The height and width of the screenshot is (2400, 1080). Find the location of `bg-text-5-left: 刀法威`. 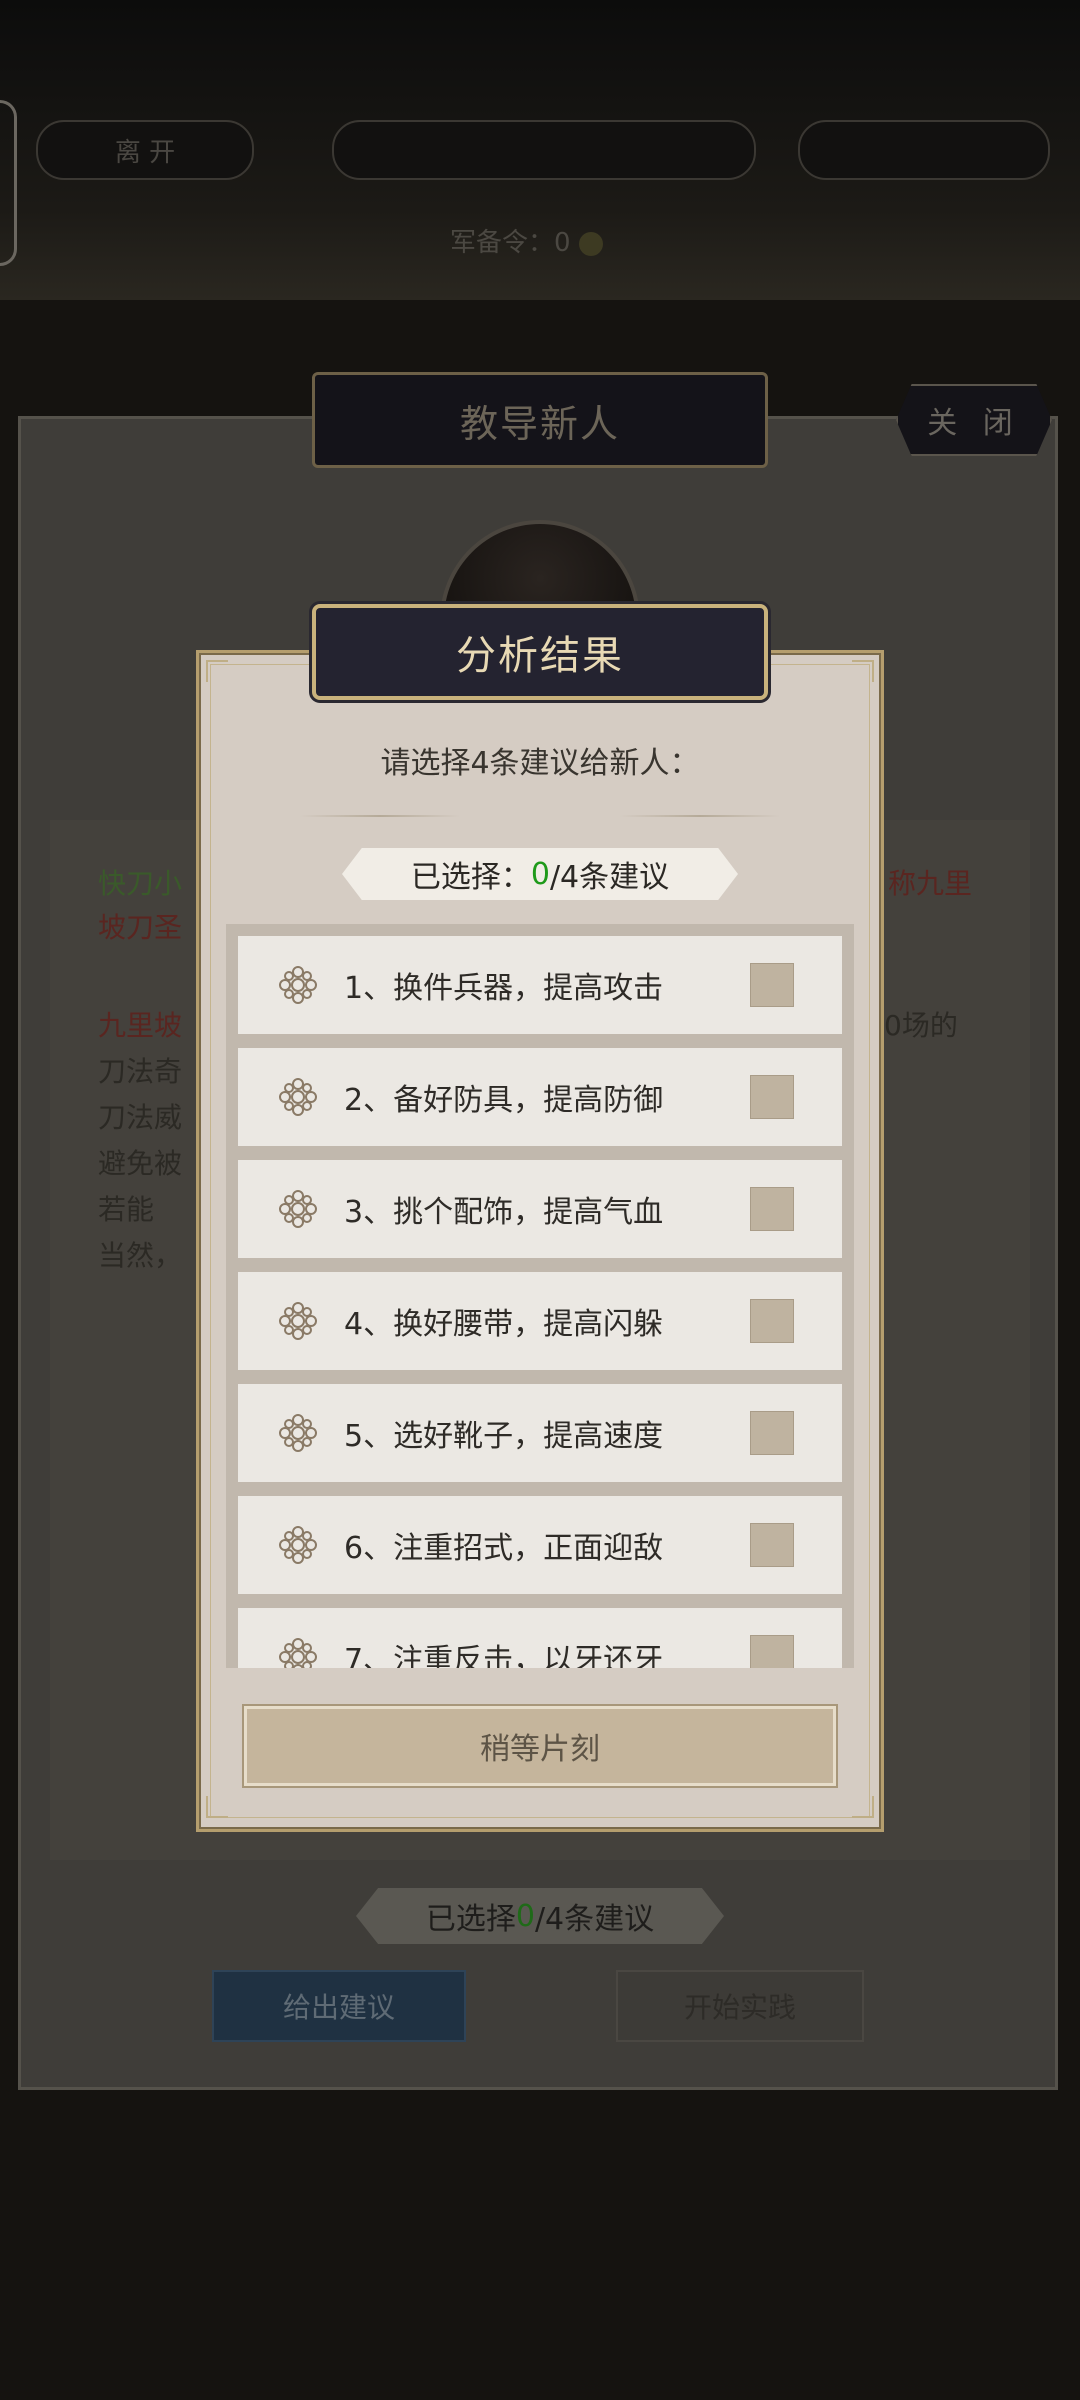

bg-text-5-left: 刀法威 is located at coordinates (140, 1117).